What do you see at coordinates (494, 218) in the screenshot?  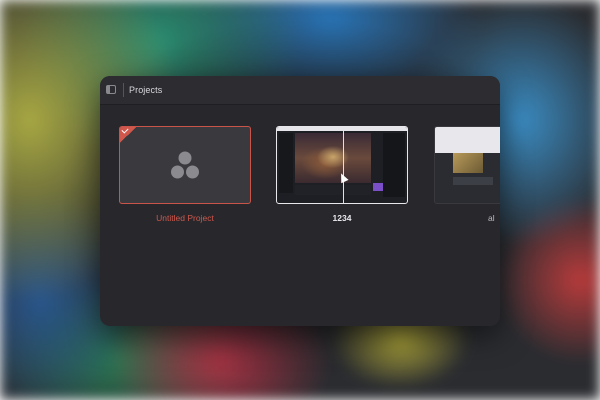 I see `project-label-partial: al` at bounding box center [494, 218].